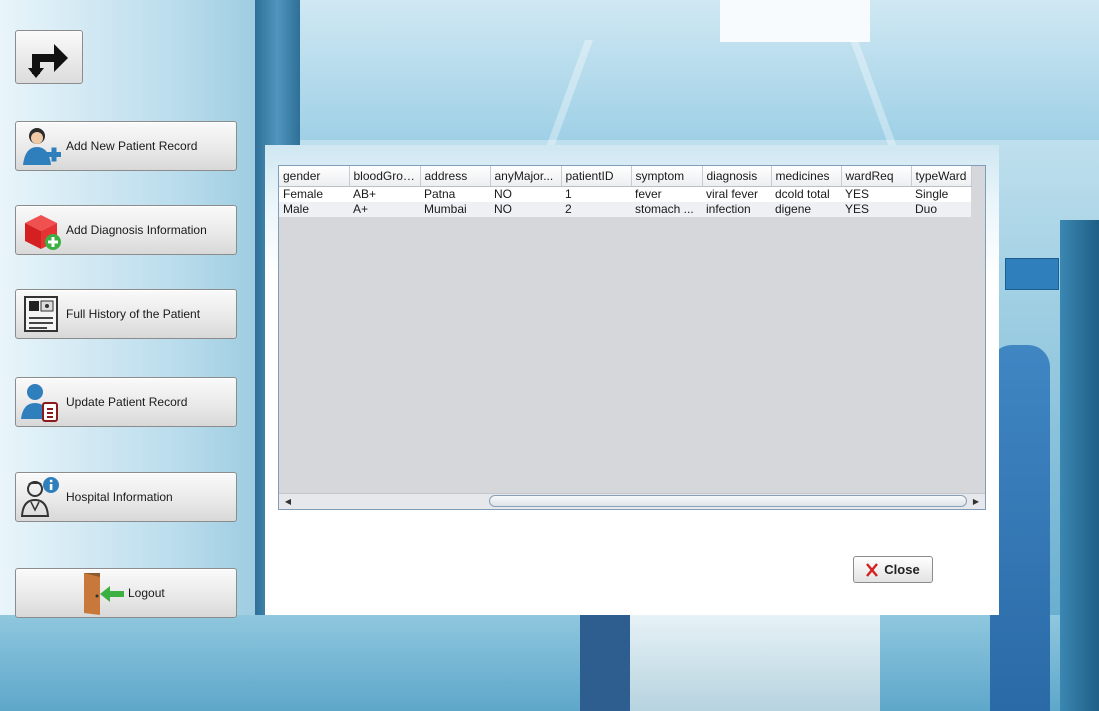 The width and height of the screenshot is (1099, 711). I want to click on menu-label: Update Patient Record, so click(127, 402).